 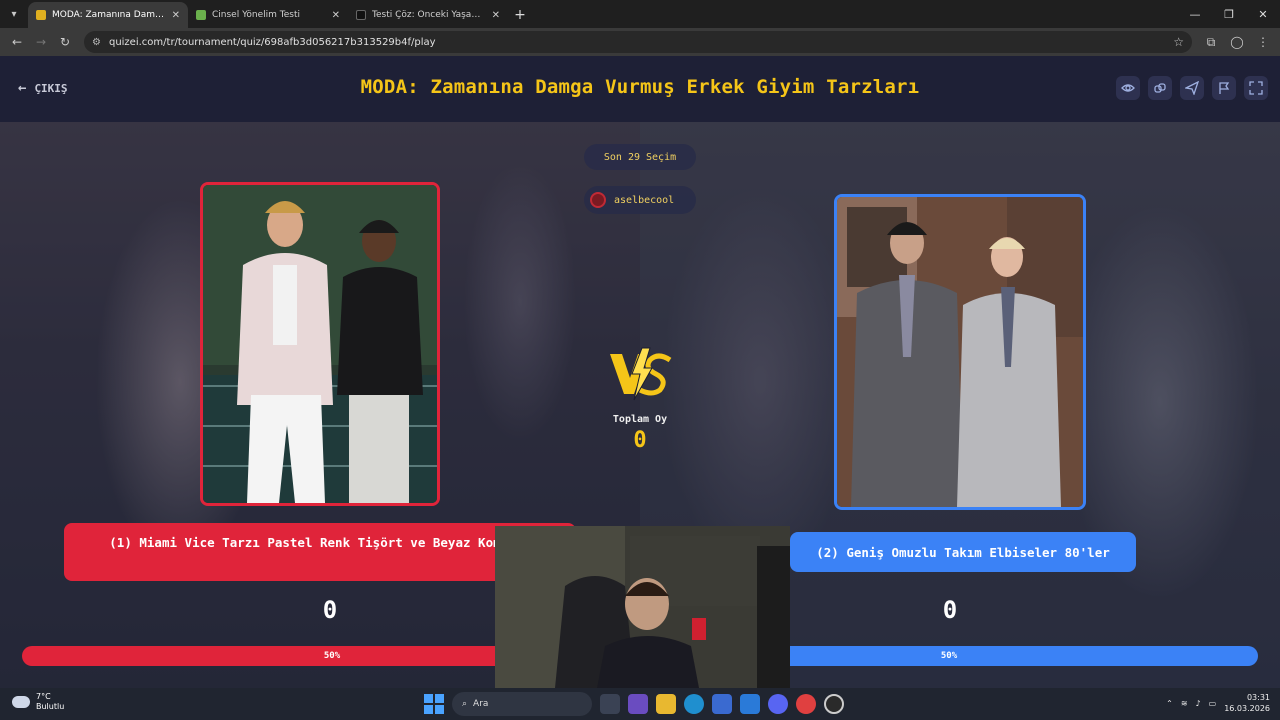 I want to click on option-right-score: 0, so click(x=950, y=610).